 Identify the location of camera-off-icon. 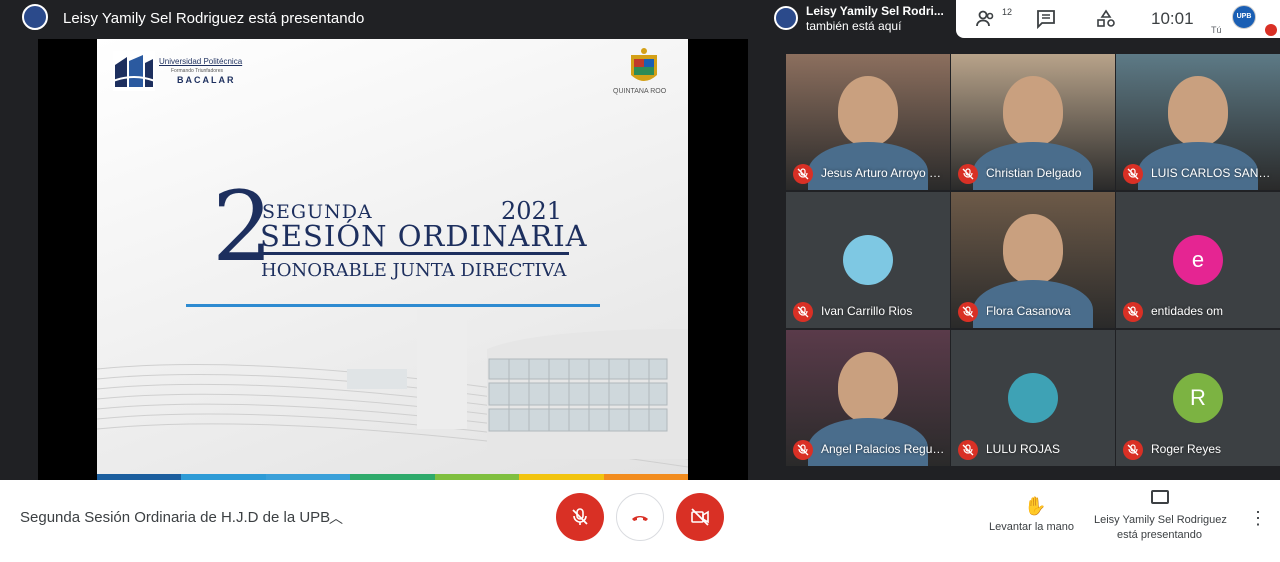
(700, 517).